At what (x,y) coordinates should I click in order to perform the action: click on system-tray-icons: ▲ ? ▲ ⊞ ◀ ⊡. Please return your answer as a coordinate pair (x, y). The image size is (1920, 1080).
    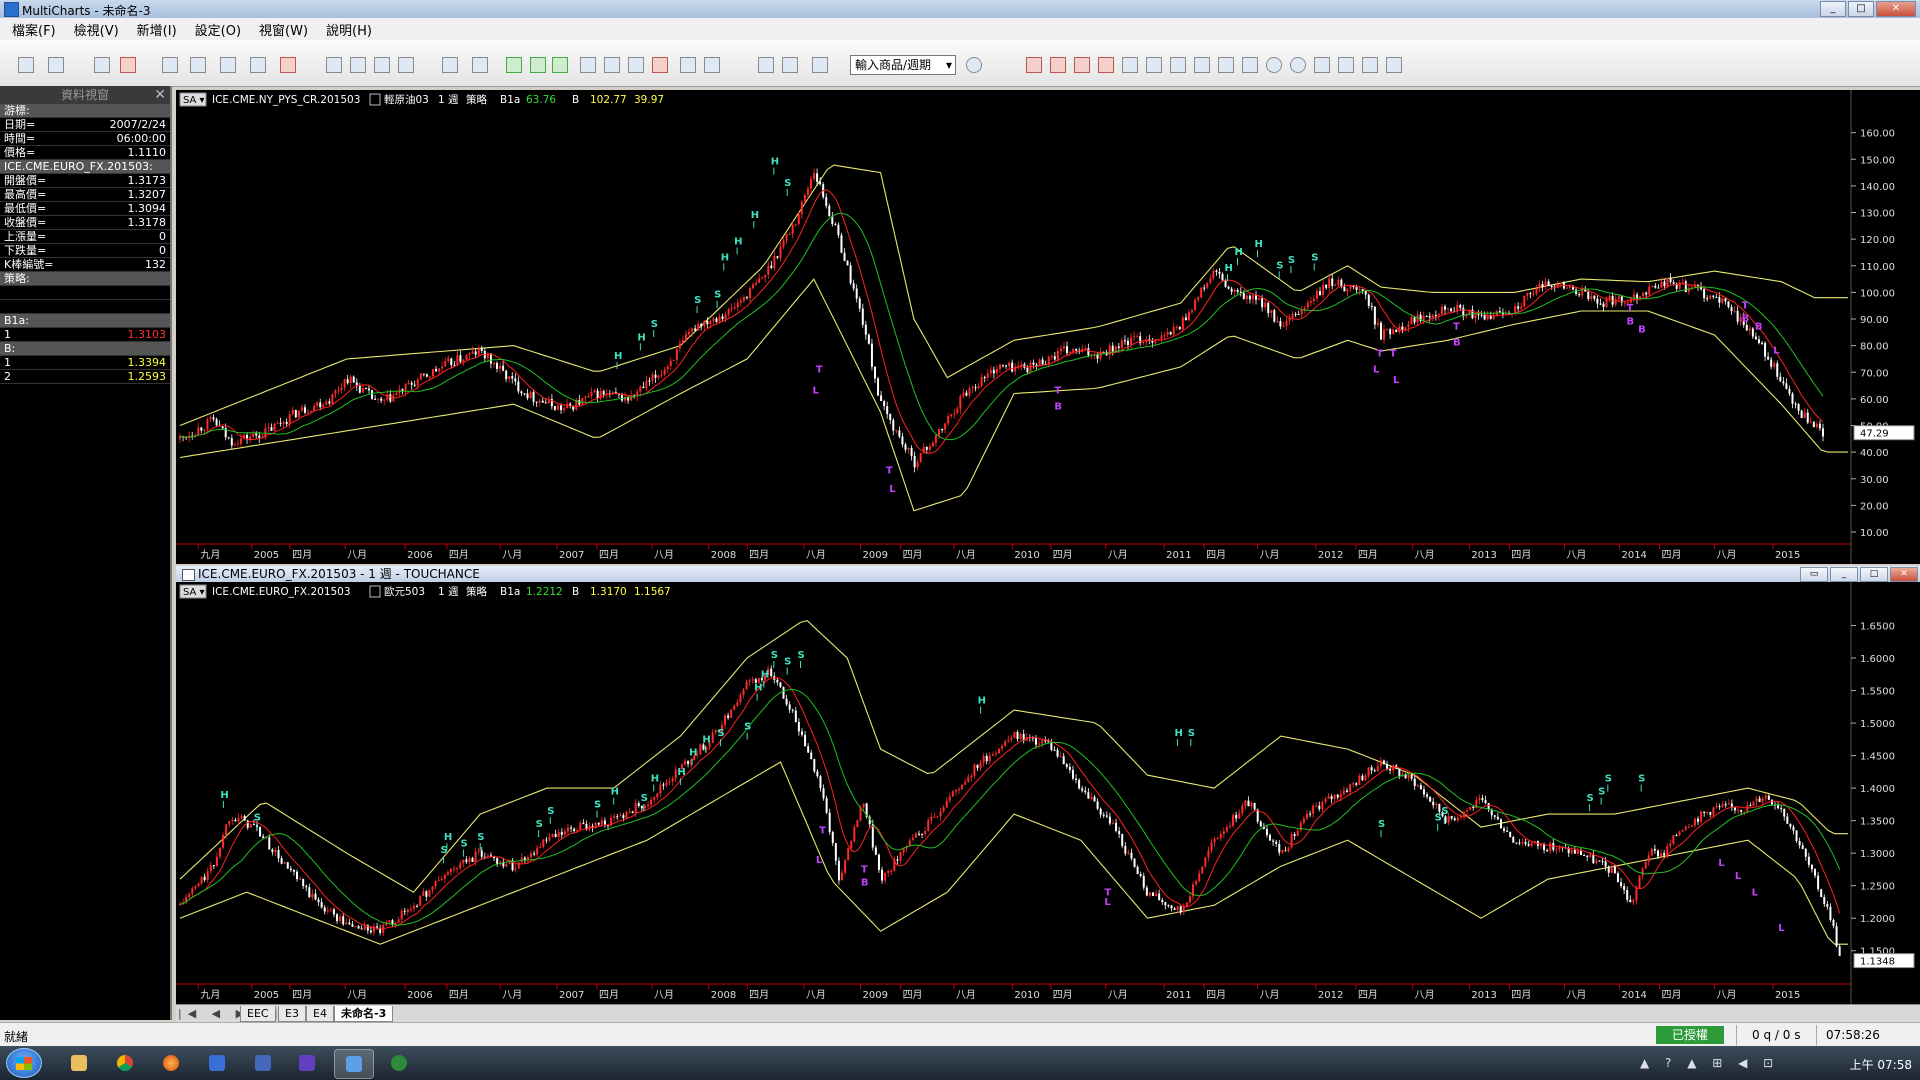
    Looking at the image, I should click on (1709, 1063).